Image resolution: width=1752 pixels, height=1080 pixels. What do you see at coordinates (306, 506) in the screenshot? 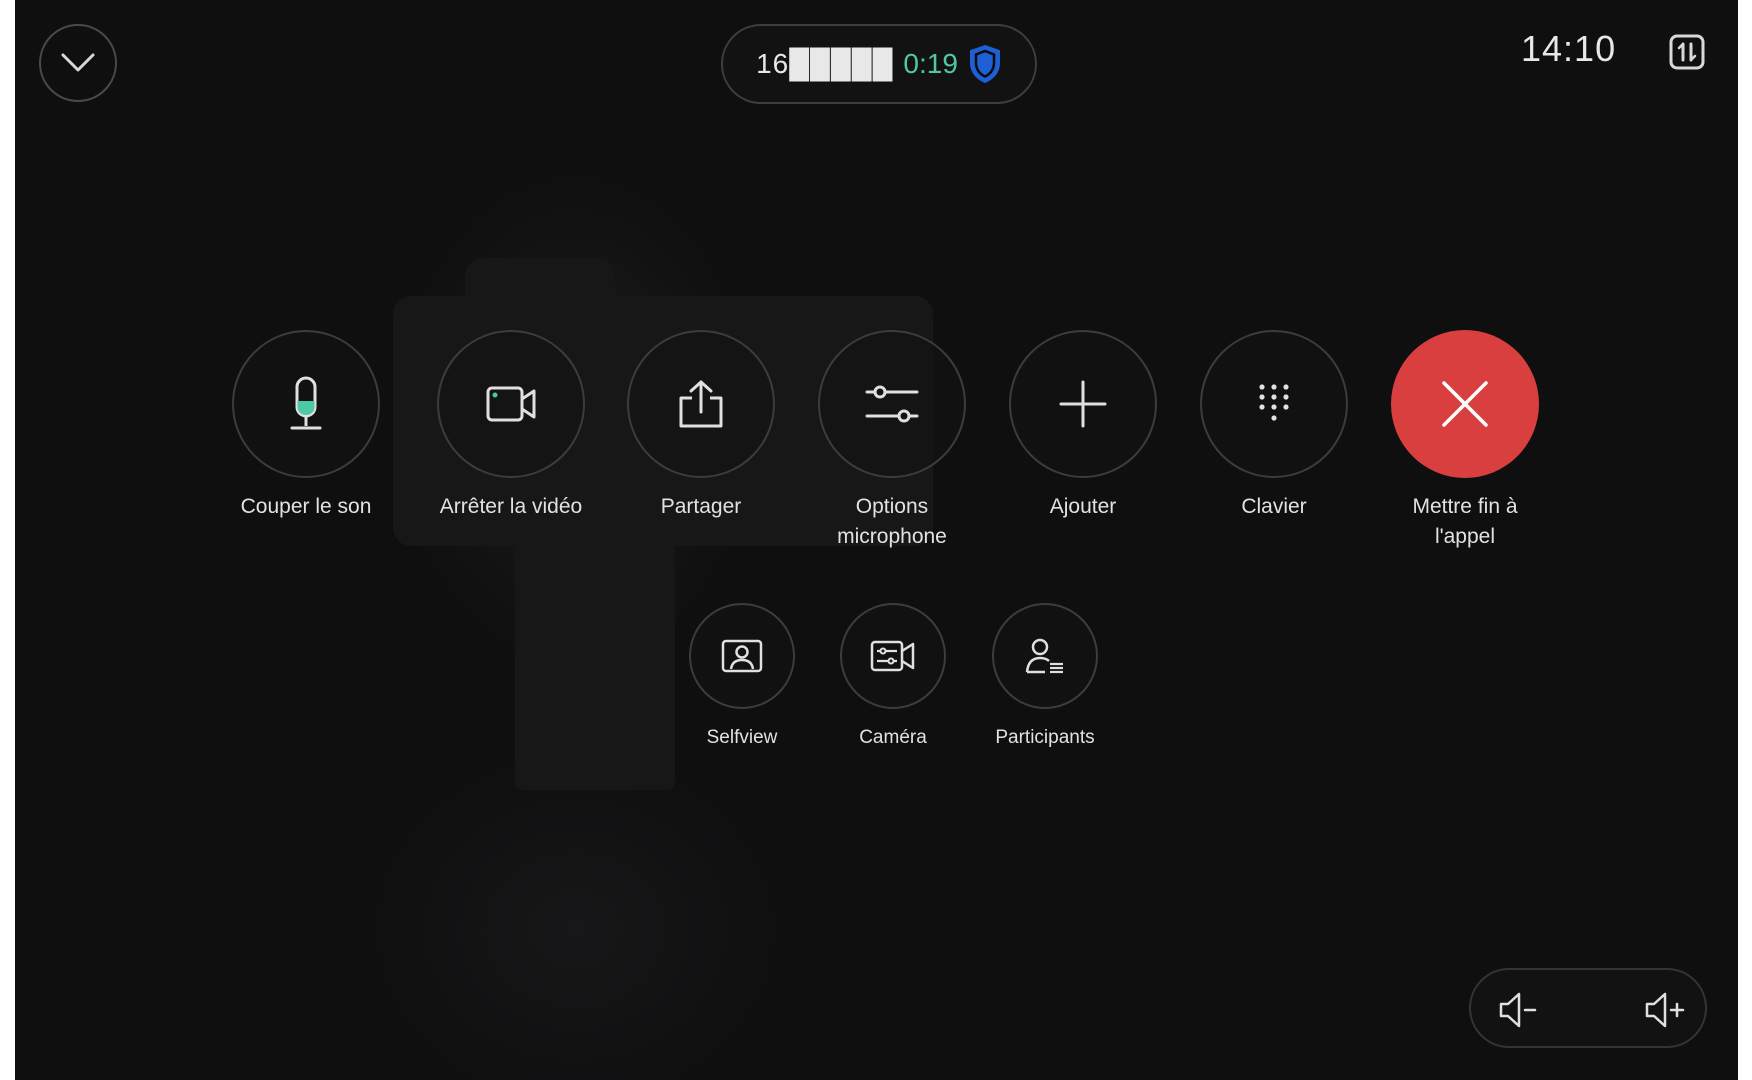
I see `mute-label: Couper le son` at bounding box center [306, 506].